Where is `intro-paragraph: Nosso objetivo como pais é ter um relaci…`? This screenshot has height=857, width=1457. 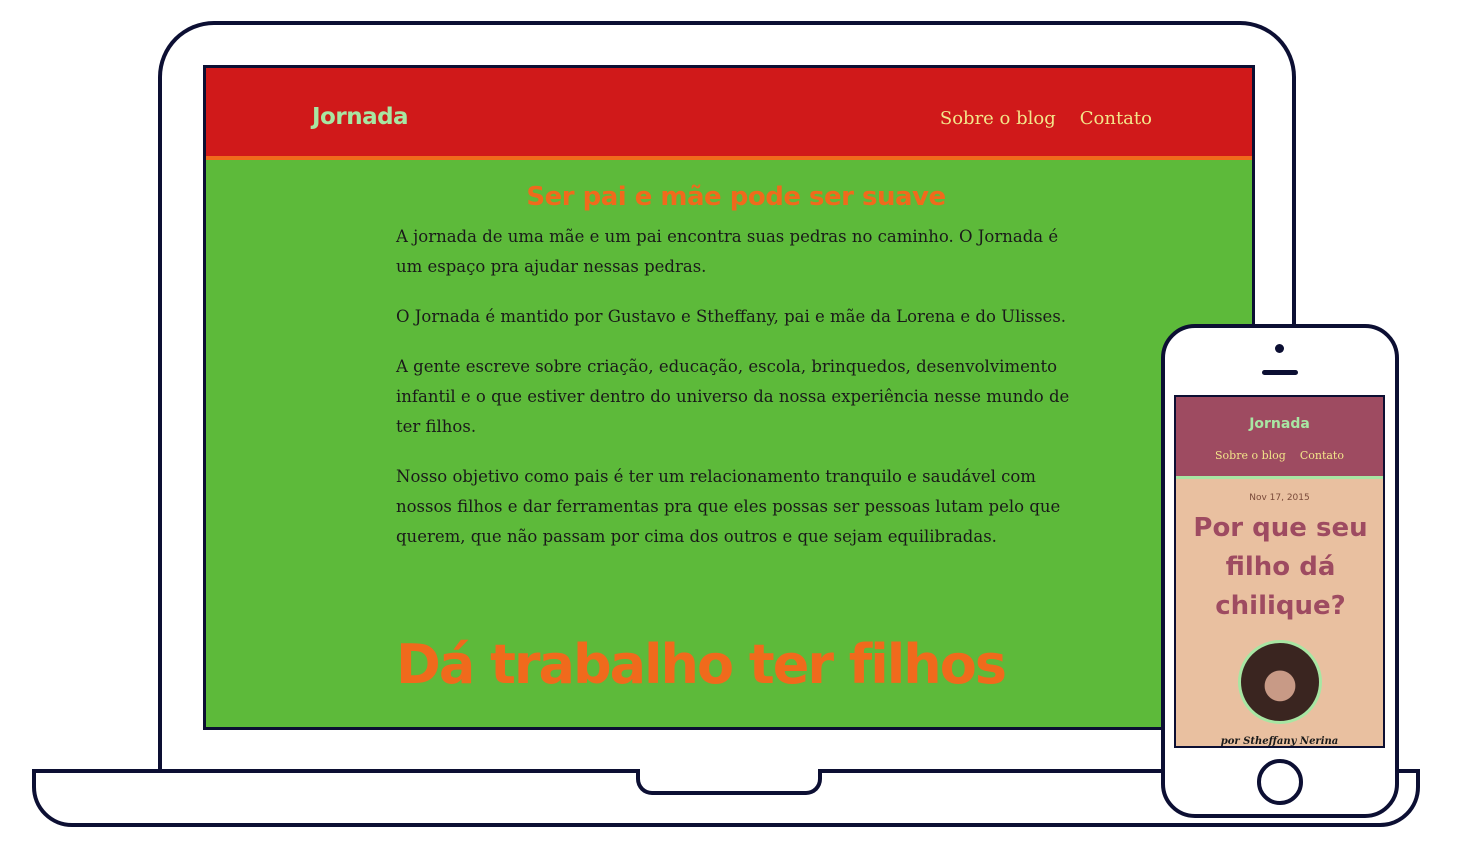
intro-paragraph: Nosso objetivo como pais é ter um relaci… is located at coordinates (728, 506).